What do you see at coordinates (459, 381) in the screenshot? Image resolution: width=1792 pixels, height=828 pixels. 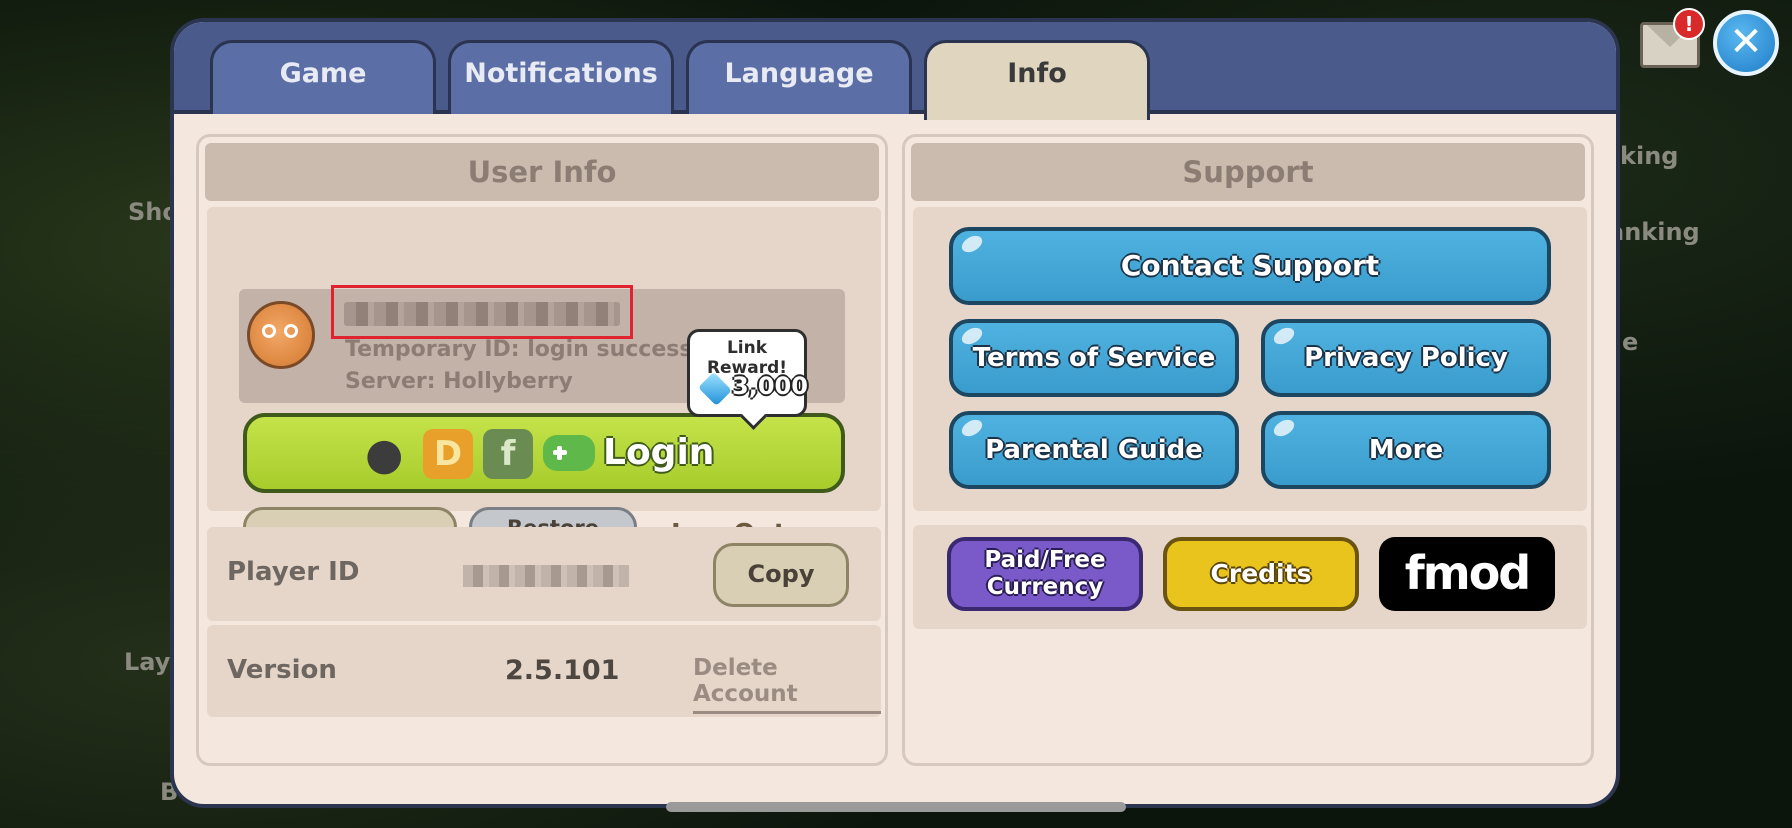 I see `server-text: Server: Hollyberry` at bounding box center [459, 381].